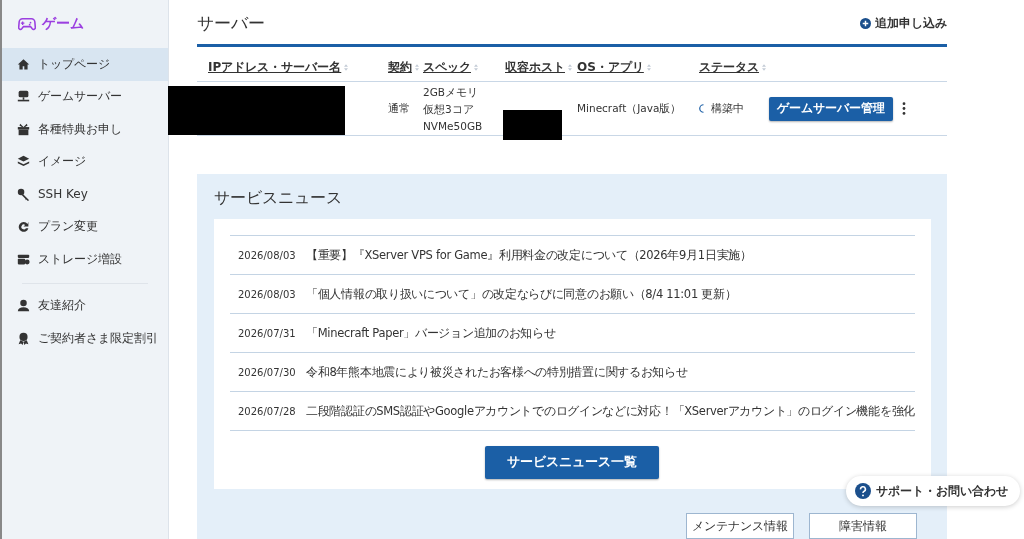  I want to click on sidebar-item: 各種特典お申し, so click(85, 129).